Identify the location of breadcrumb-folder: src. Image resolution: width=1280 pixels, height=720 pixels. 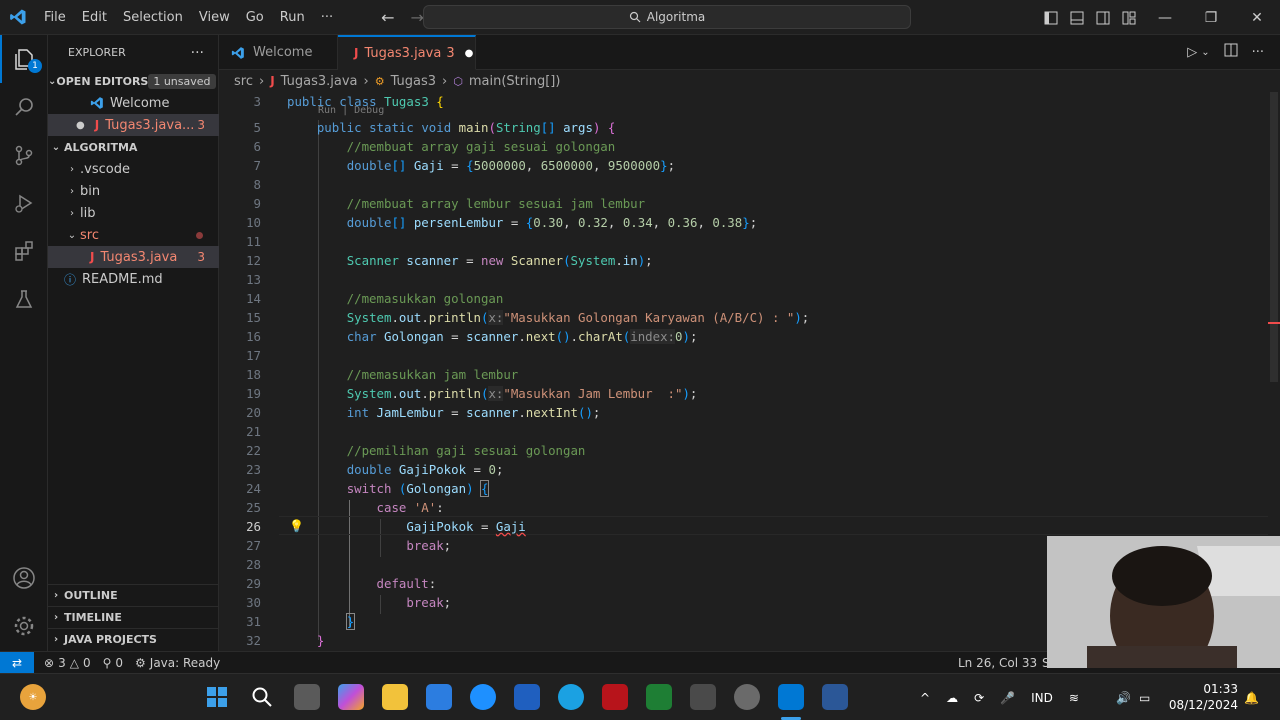
(243, 81).